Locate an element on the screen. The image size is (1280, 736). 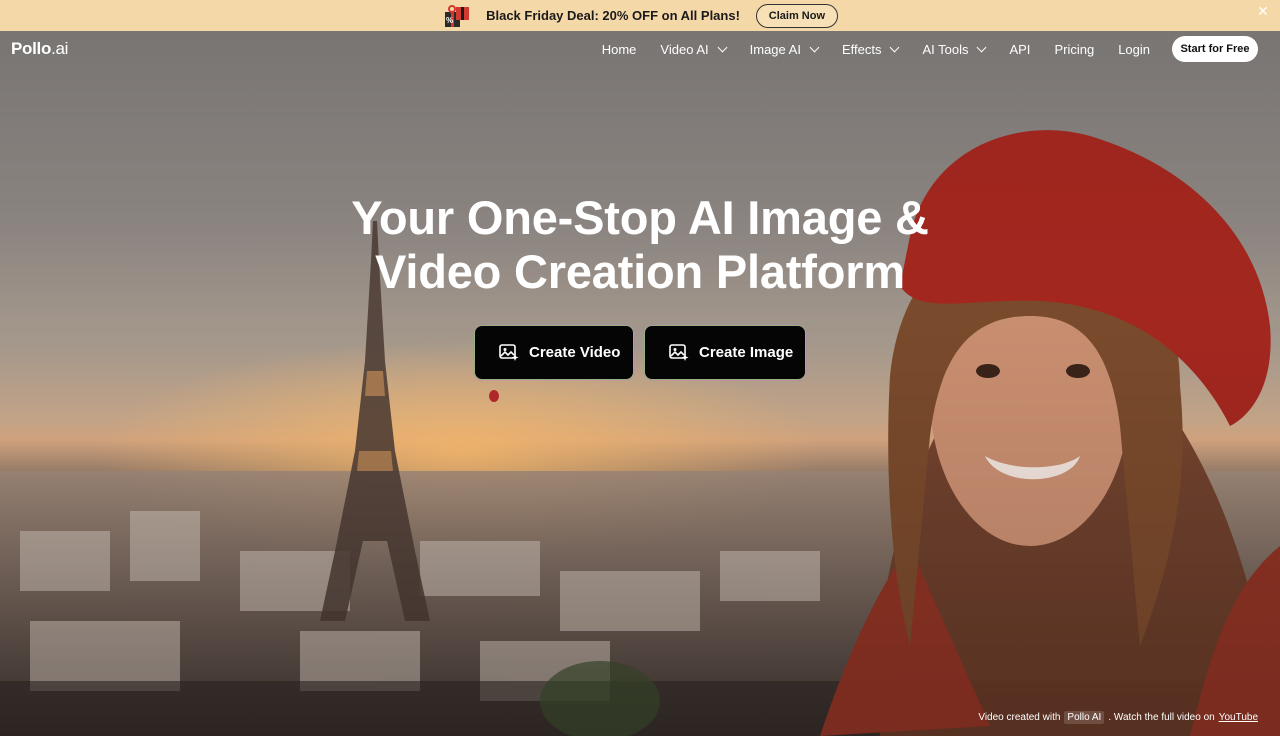
nav-item-login: Login is located at coordinates (1134, 49).